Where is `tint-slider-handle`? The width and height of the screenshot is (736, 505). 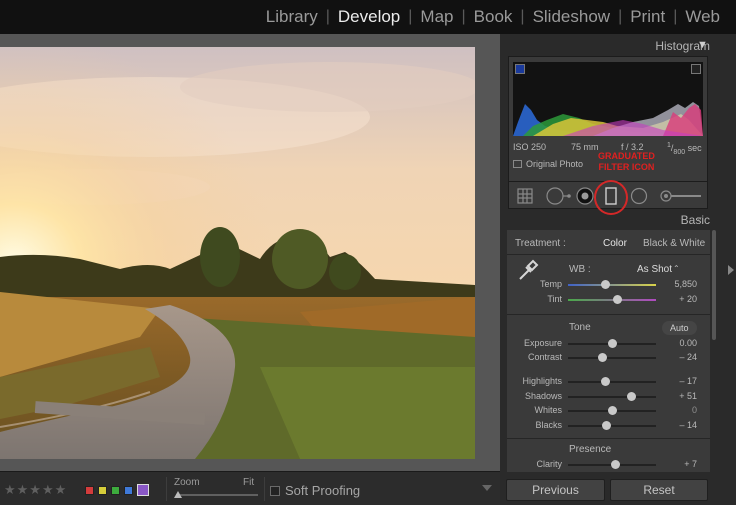
tint-slider-handle is located at coordinates (618, 299).